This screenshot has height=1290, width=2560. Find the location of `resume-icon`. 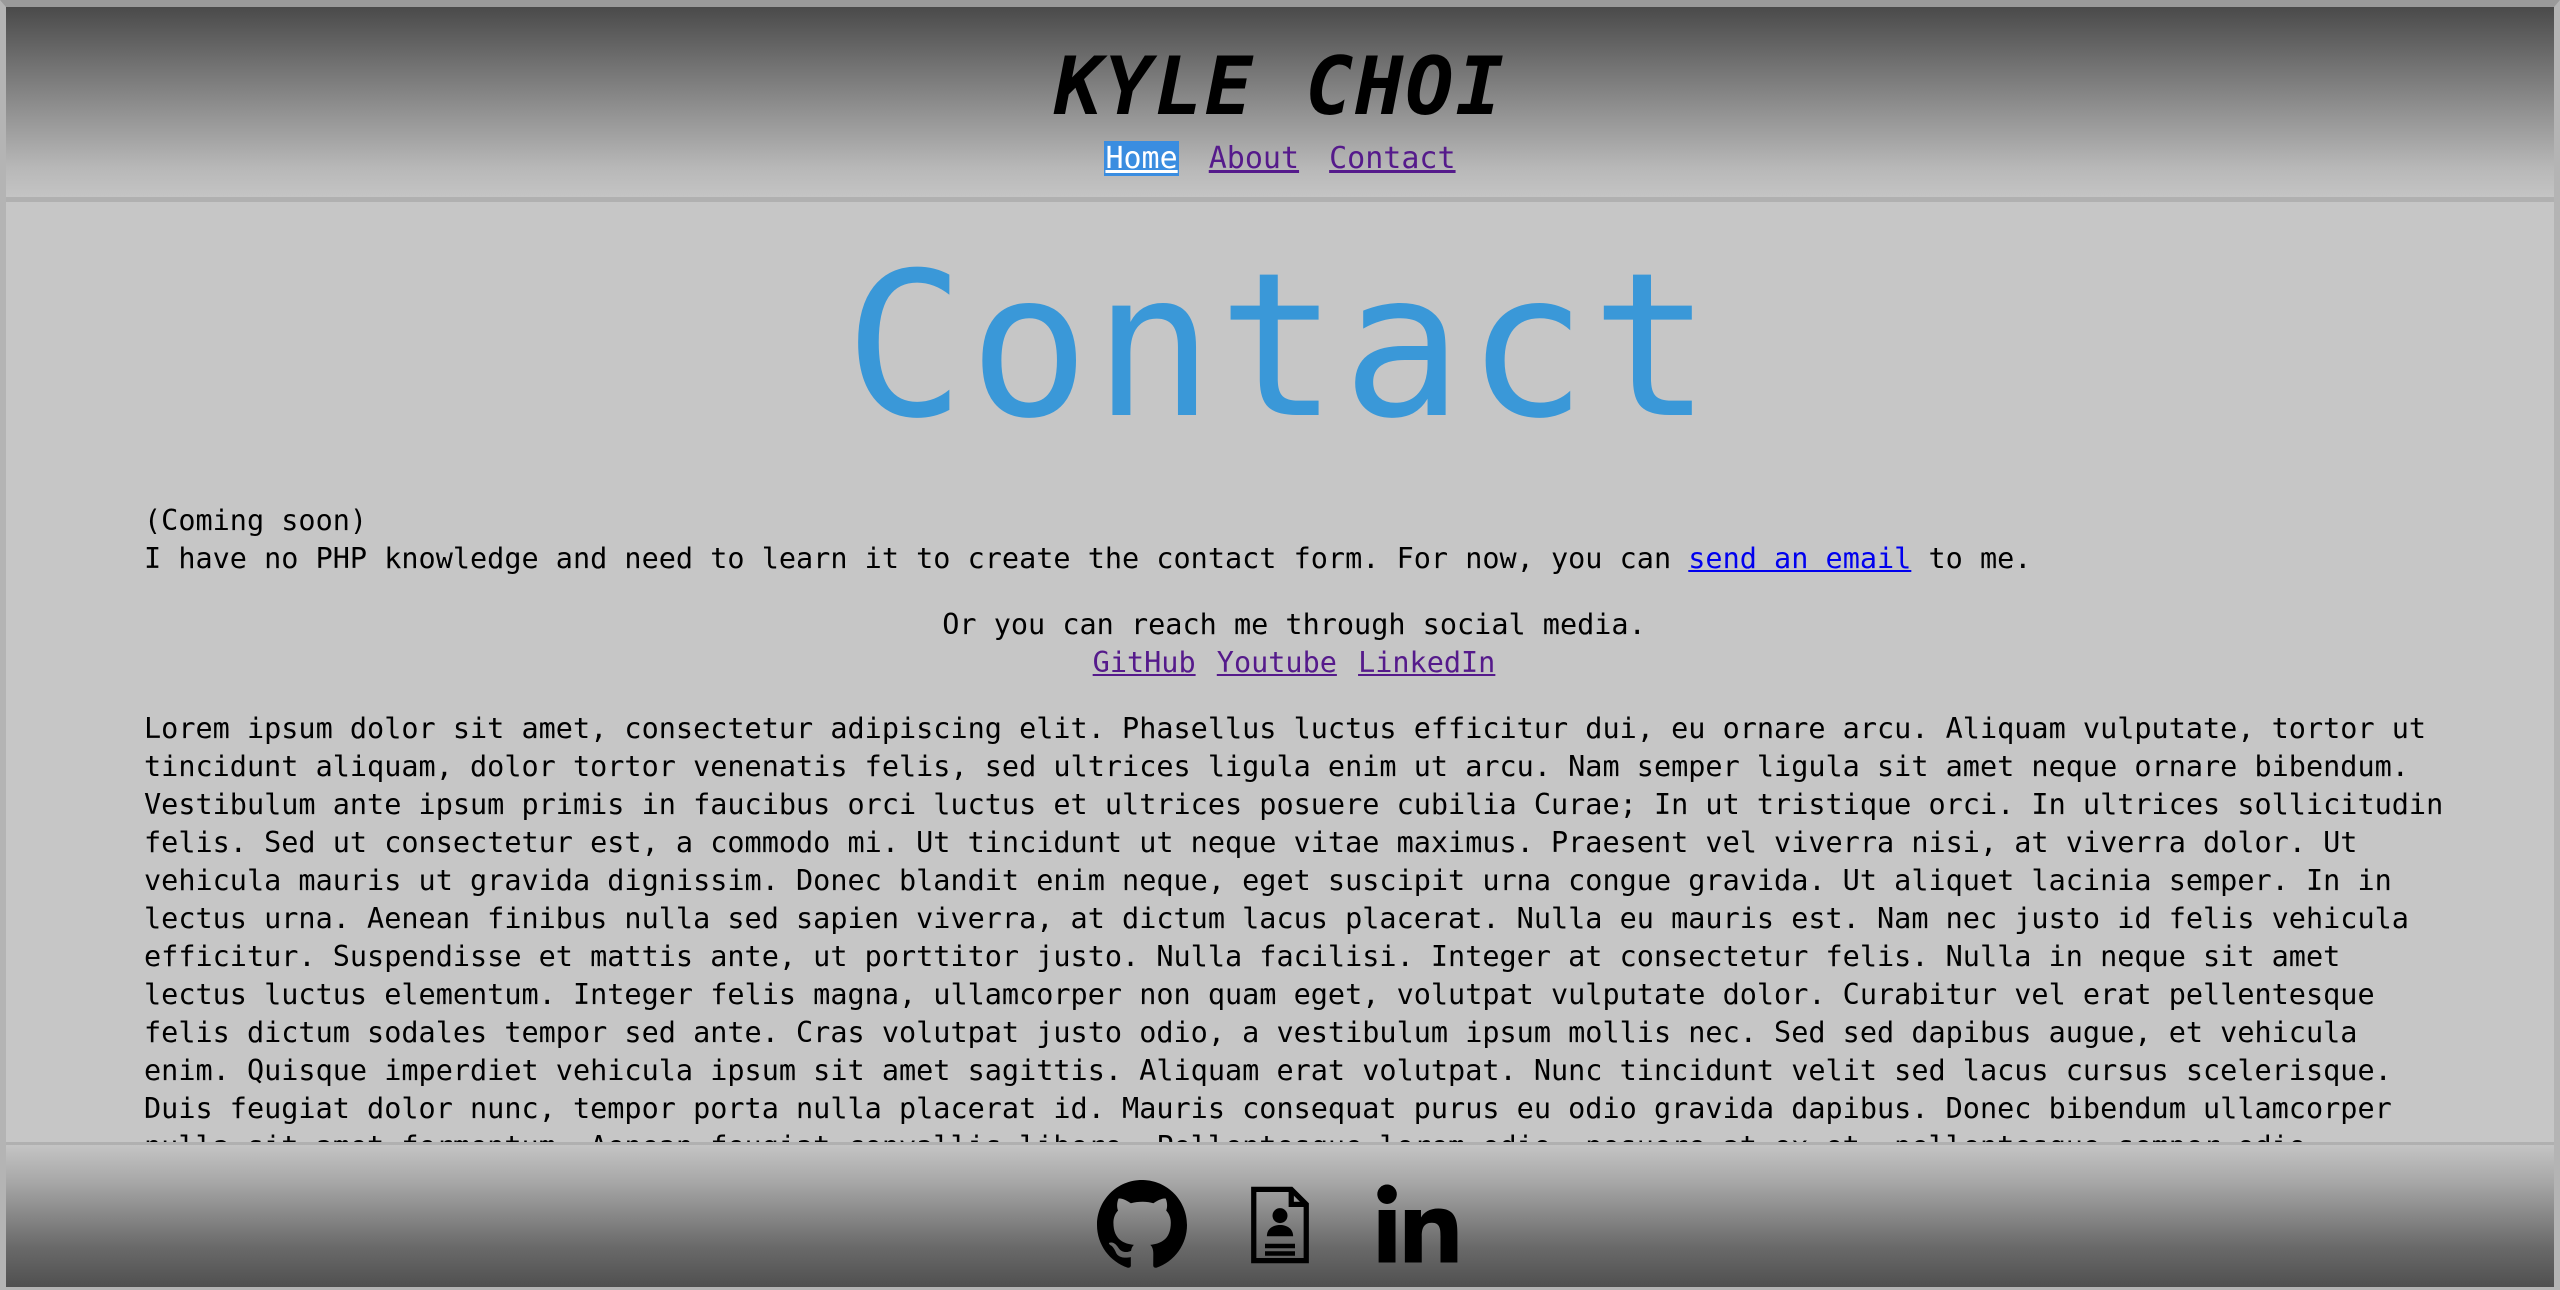

resume-icon is located at coordinates (1280, 1225).